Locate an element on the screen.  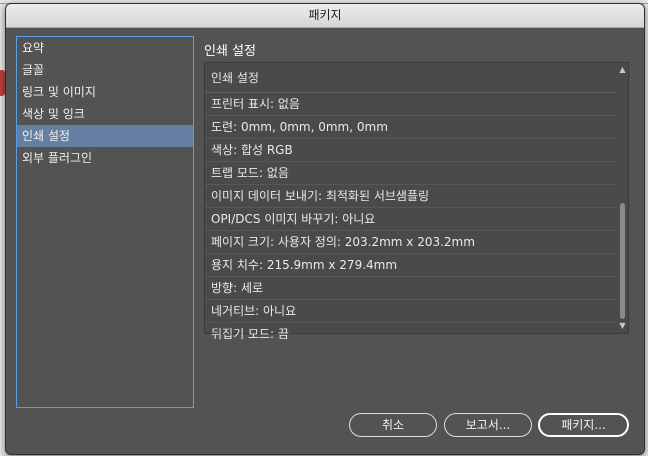
sidebar-item-fonts: 글꼴 is located at coordinates (105, 70).